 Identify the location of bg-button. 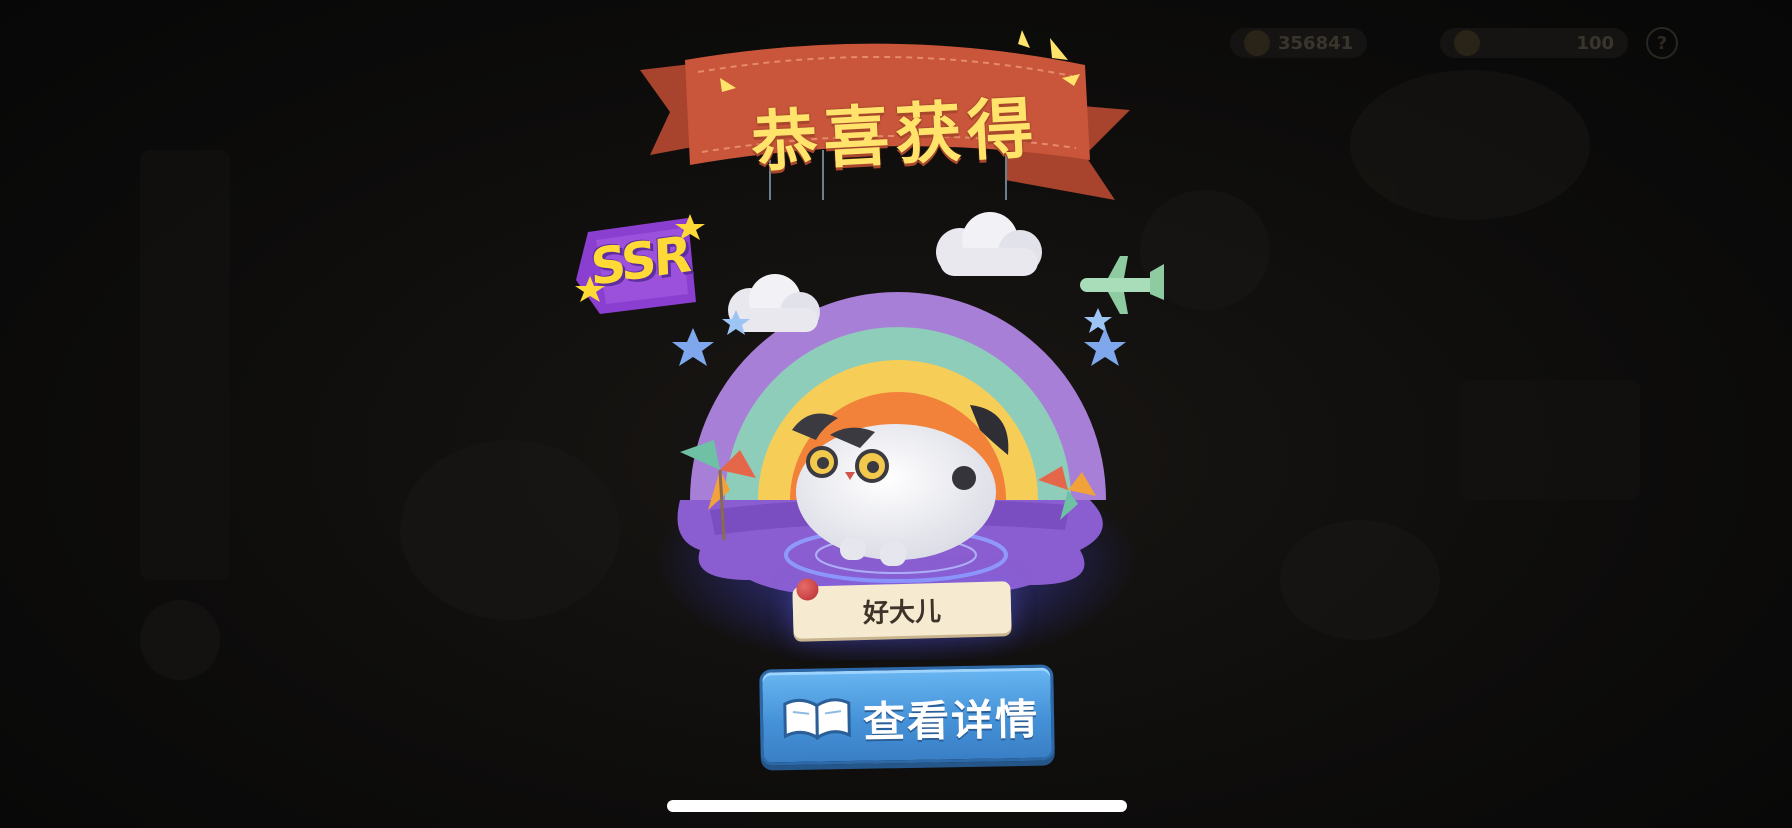
(180, 640).